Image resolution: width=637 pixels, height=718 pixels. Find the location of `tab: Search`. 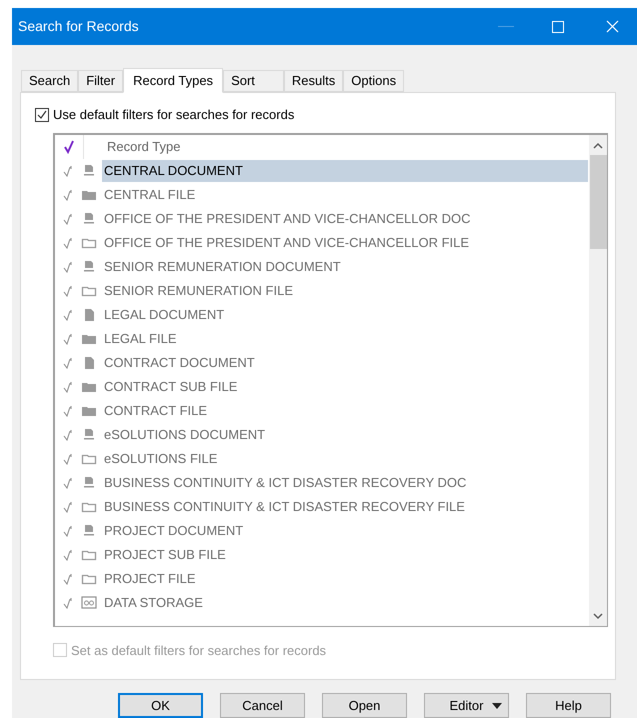

tab: Search is located at coordinates (49, 81).